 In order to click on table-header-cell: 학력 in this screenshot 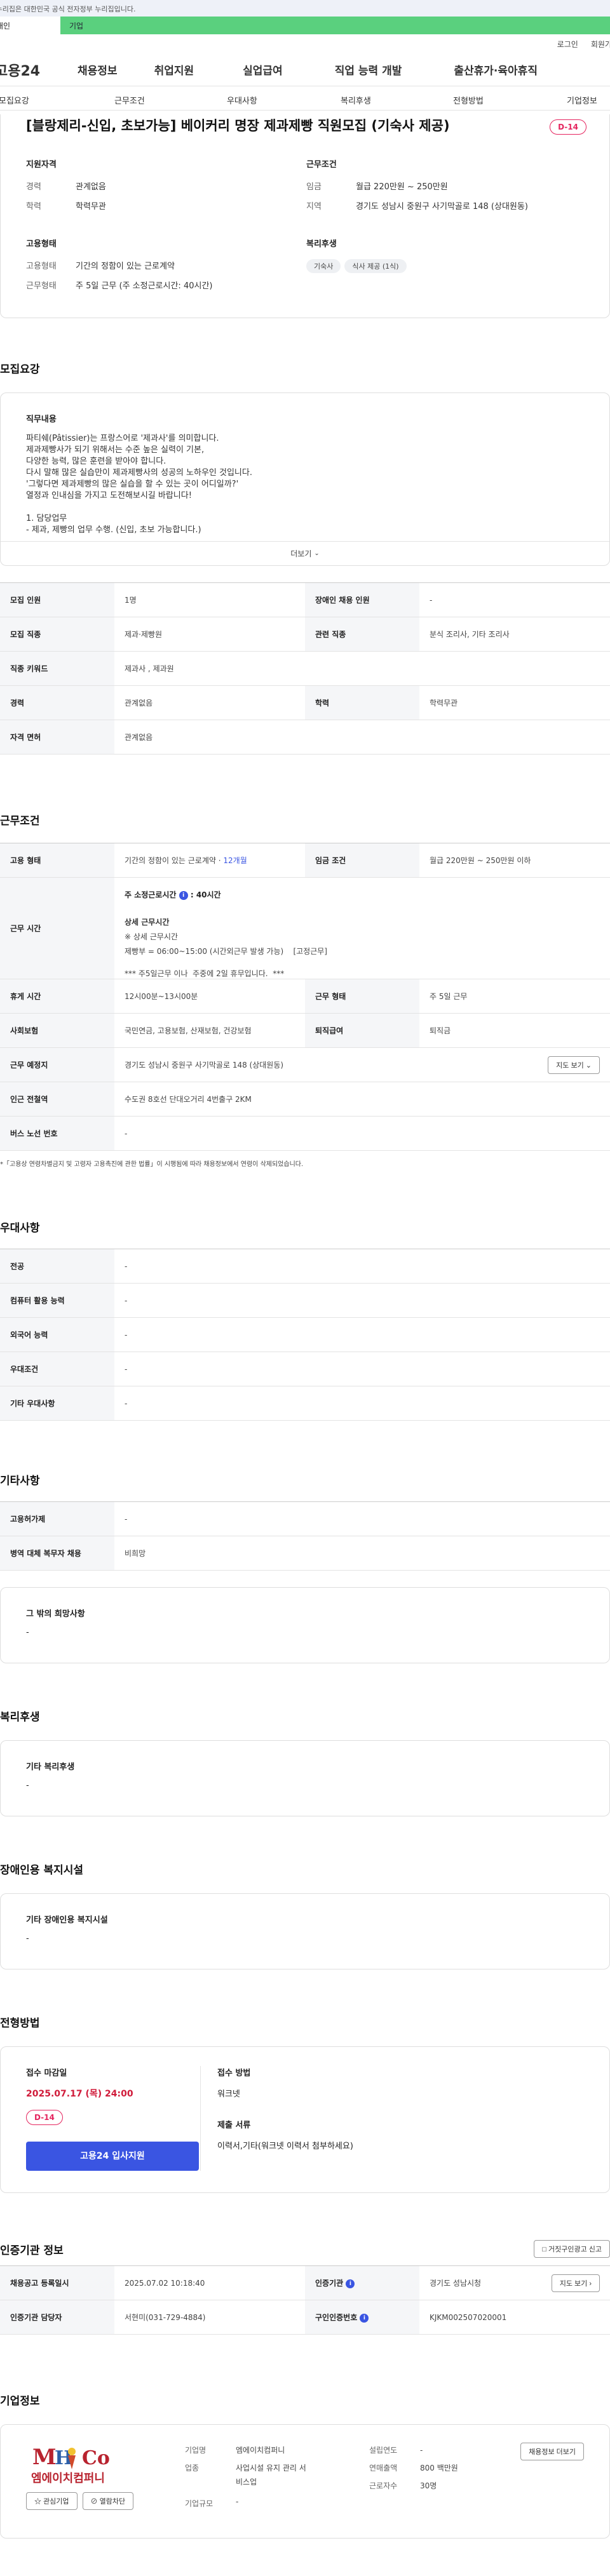, I will do `click(362, 702)`.